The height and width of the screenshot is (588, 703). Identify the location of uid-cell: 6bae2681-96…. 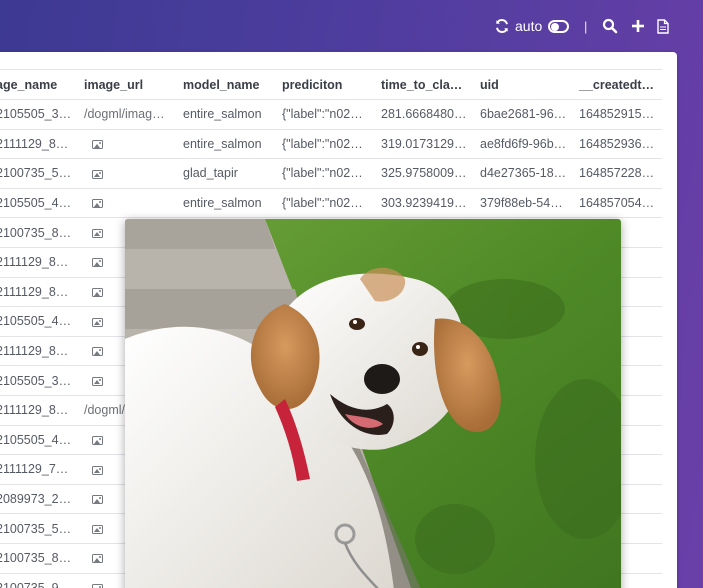
(523, 114).